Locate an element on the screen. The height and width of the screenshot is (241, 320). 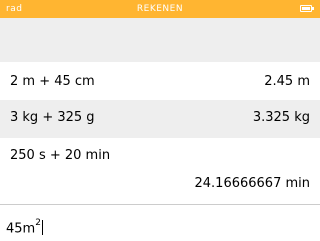
status-bar: rad REKENEN is located at coordinates (160, 9).